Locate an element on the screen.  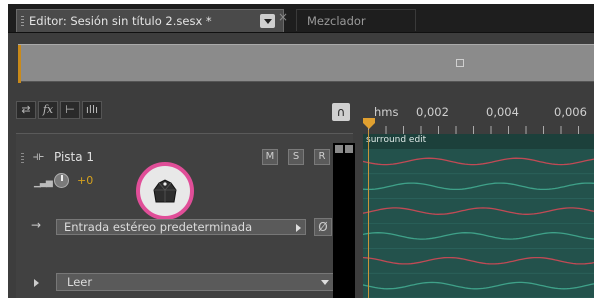
eq-icon: ıllı is located at coordinates (92, 110).